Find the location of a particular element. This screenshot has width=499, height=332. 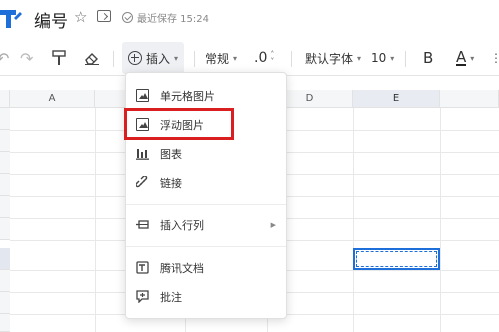

clear-format-icon is located at coordinates (92, 58).